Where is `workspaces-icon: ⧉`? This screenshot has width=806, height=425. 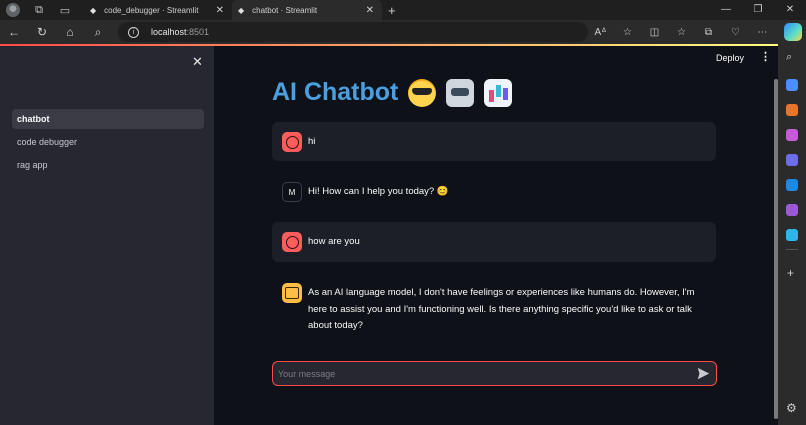 workspaces-icon: ⧉ is located at coordinates (39, 10).